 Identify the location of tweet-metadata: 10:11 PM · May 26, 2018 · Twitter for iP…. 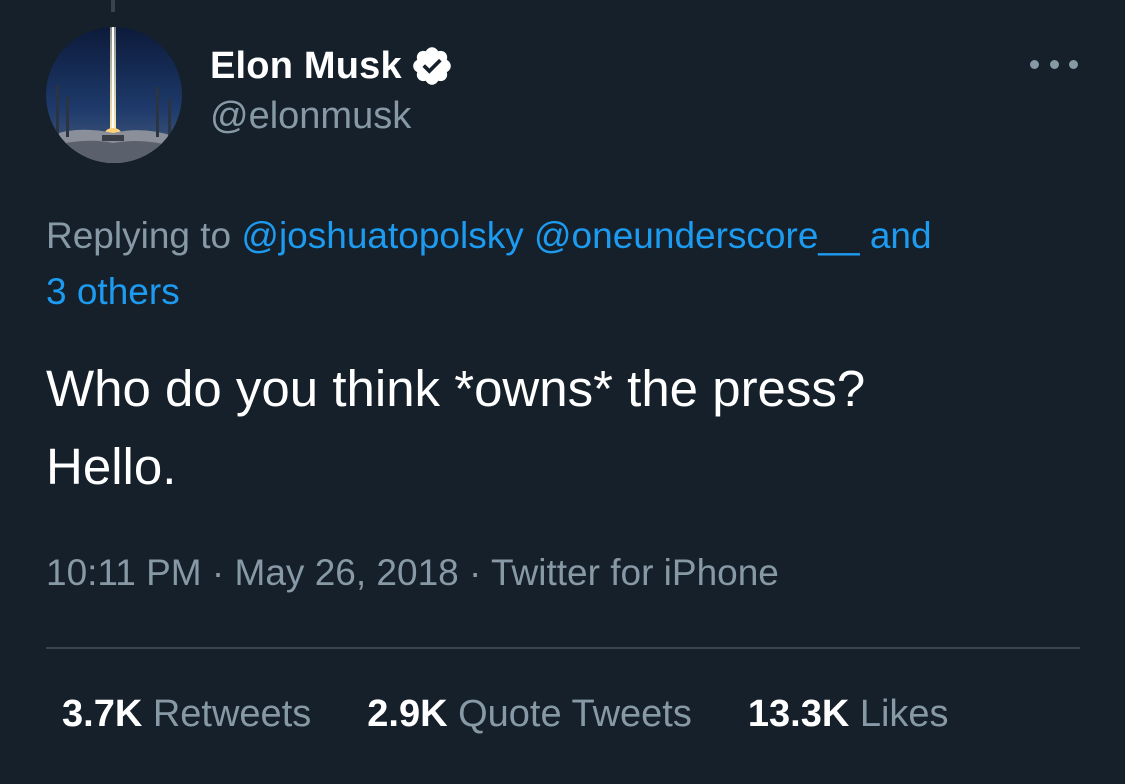
(412, 573).